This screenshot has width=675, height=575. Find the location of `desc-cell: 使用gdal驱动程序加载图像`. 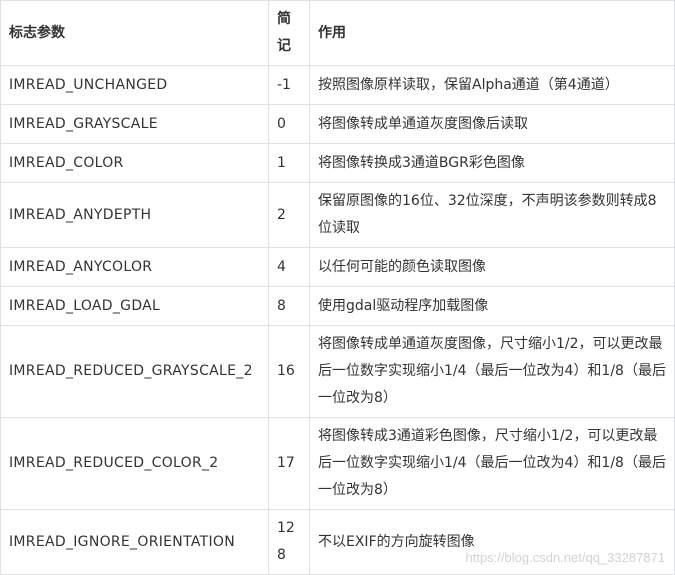

desc-cell: 使用gdal驱动程序加载图像 is located at coordinates (492, 306).